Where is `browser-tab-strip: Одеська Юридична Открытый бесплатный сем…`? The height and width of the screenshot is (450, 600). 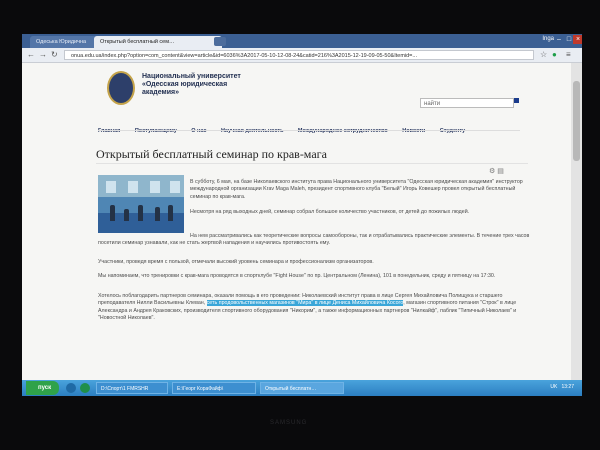 browser-tab-strip: Одеська Юридична Открытый бесплатный сем… is located at coordinates (302, 41).